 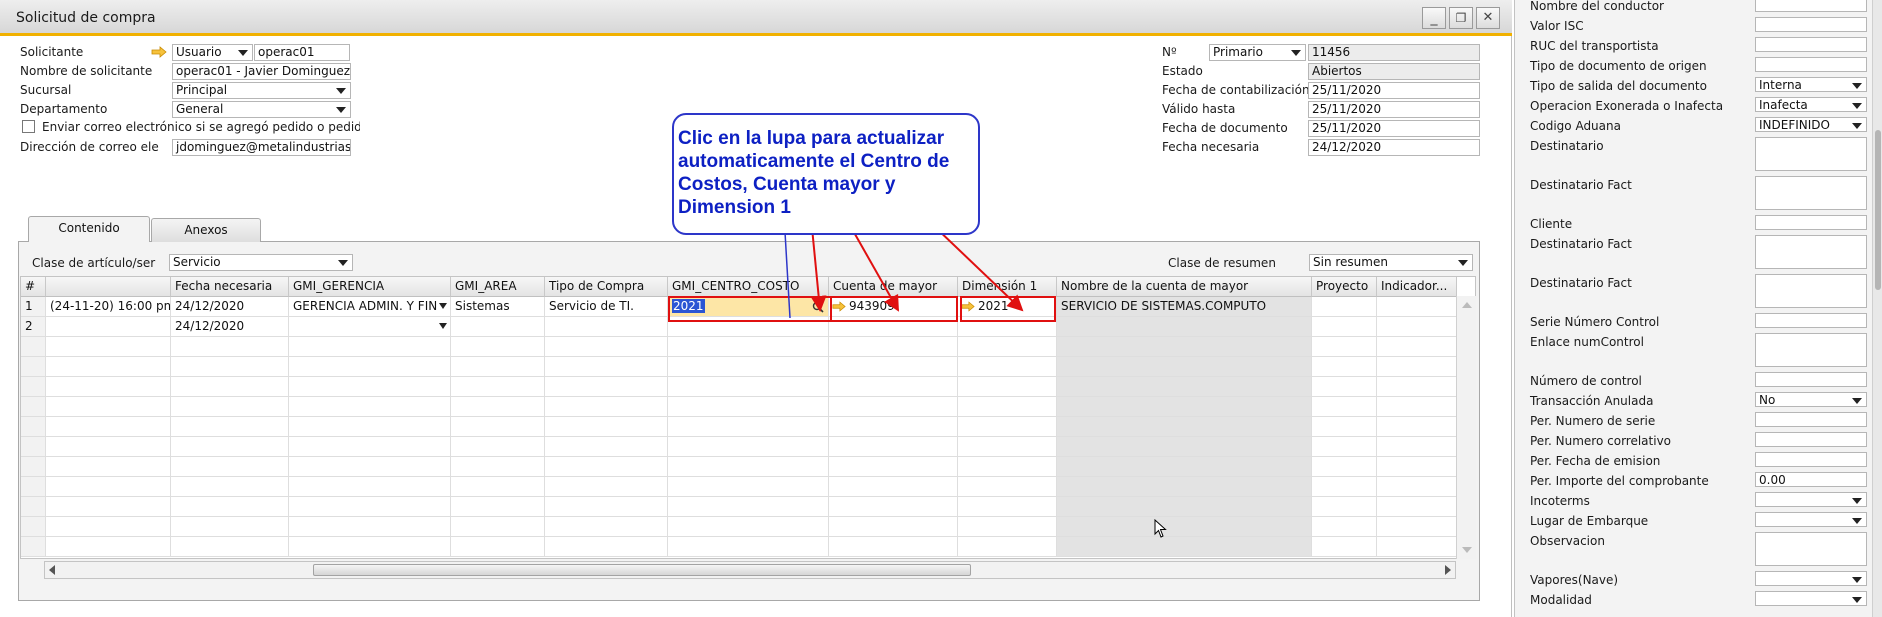 What do you see at coordinates (1878, 210) in the screenshot?
I see `scrollbar-thumb` at bounding box center [1878, 210].